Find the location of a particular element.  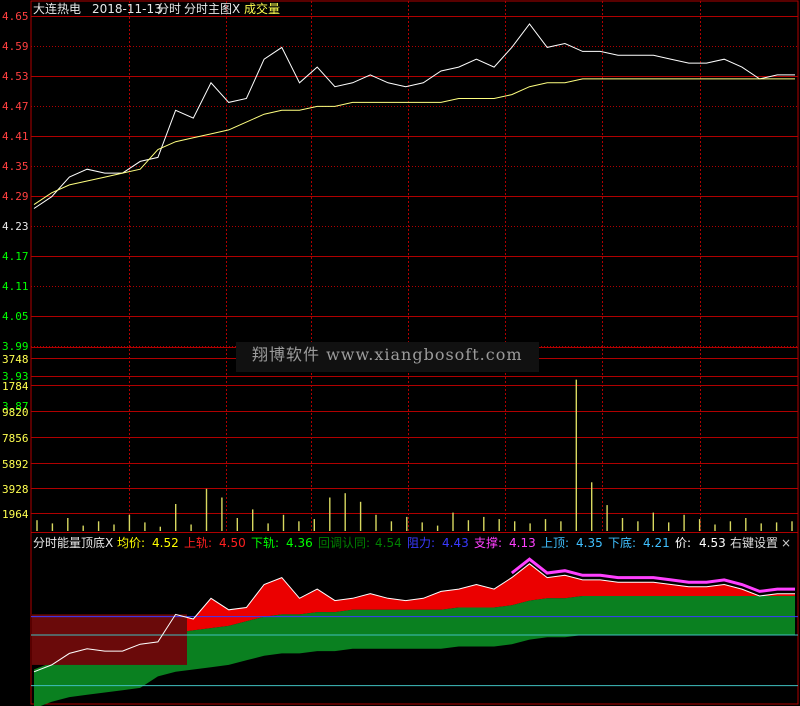

volume-tick-label: 1784 is located at coordinates (15, 386).